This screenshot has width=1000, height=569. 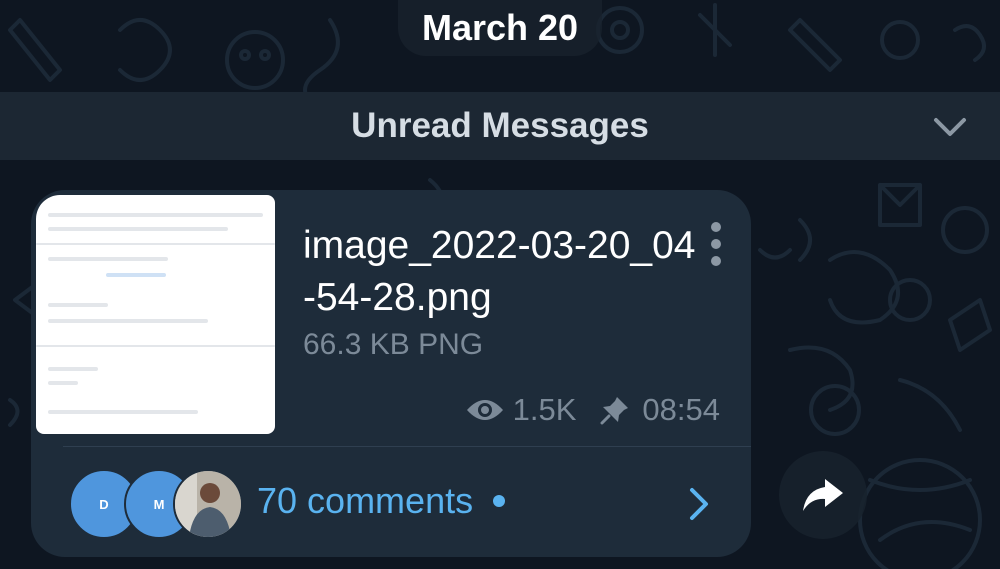 What do you see at coordinates (499, 271) in the screenshot?
I see `file-name: image_2022-03-20_04-54-28.png` at bounding box center [499, 271].